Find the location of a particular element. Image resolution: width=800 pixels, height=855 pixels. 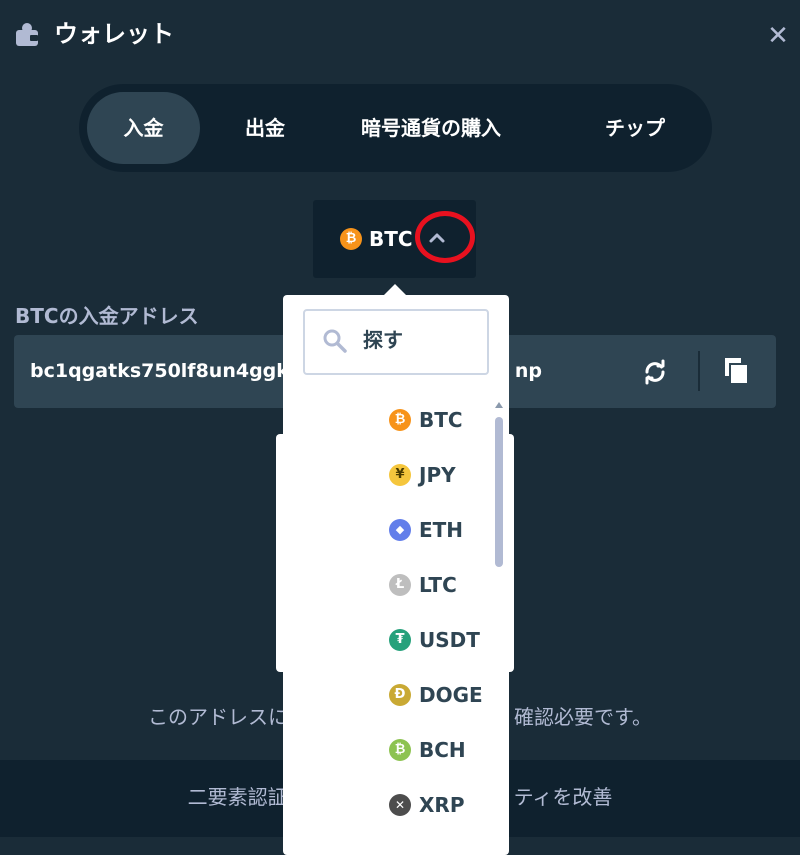

list-item-label: ETH is located at coordinates (441, 530).